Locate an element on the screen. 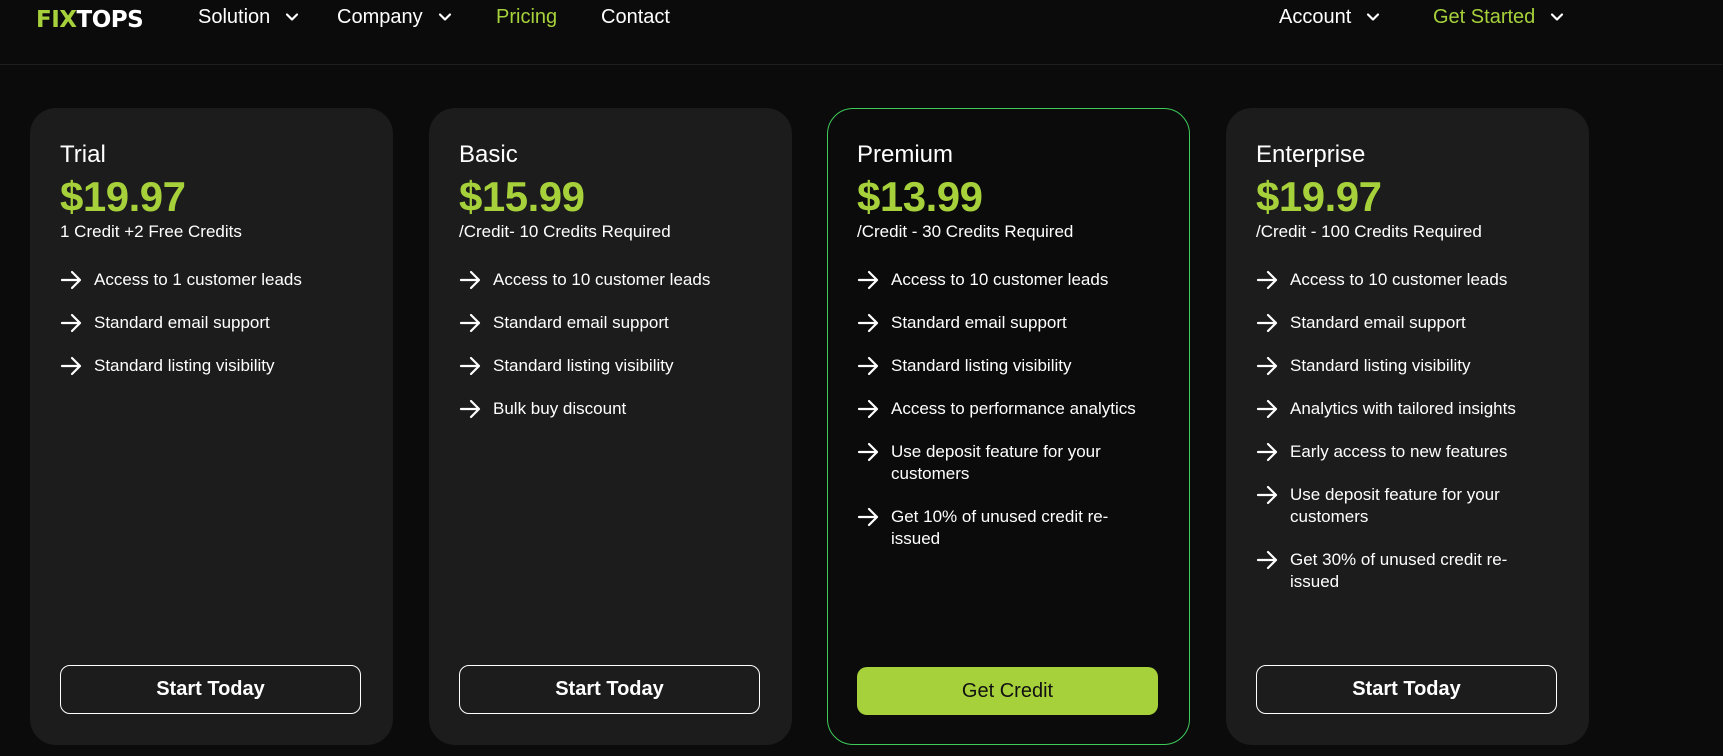  feature-item: Get 10% of unused credit re-issued is located at coordinates (992, 528).